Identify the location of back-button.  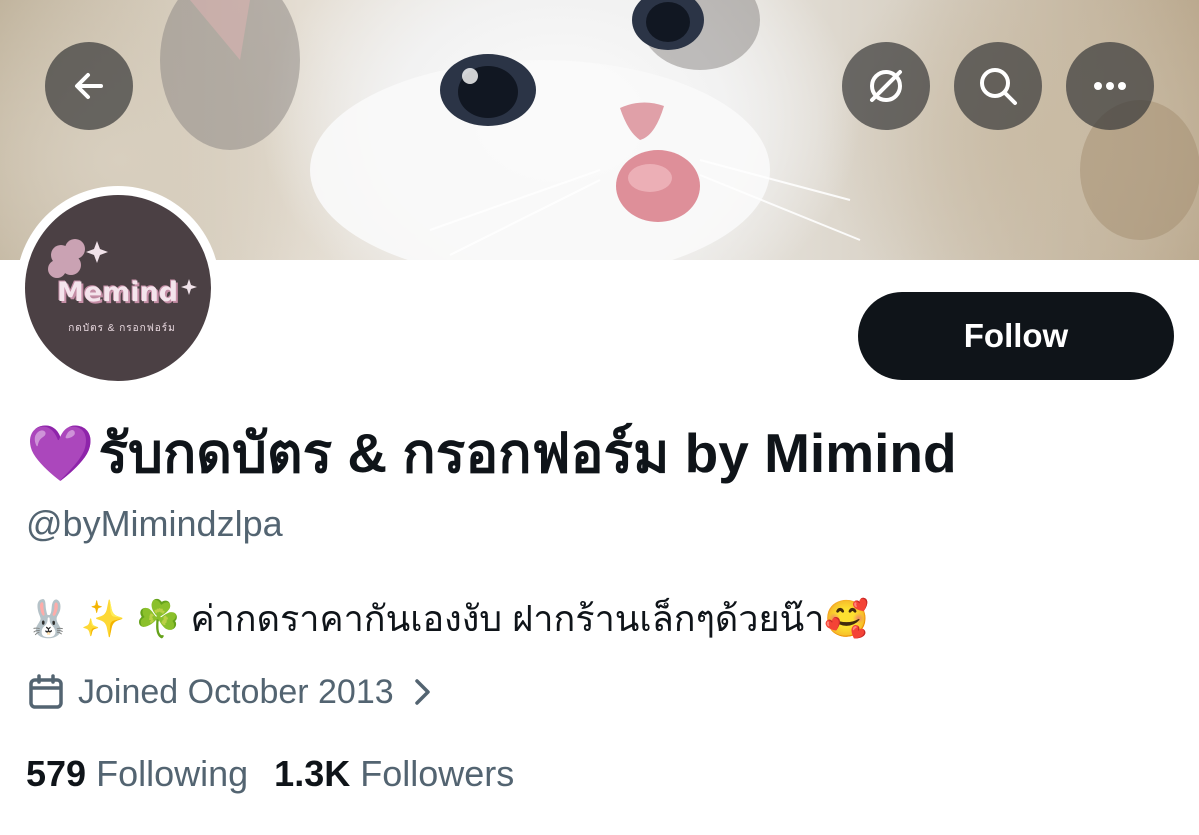
(89, 86).